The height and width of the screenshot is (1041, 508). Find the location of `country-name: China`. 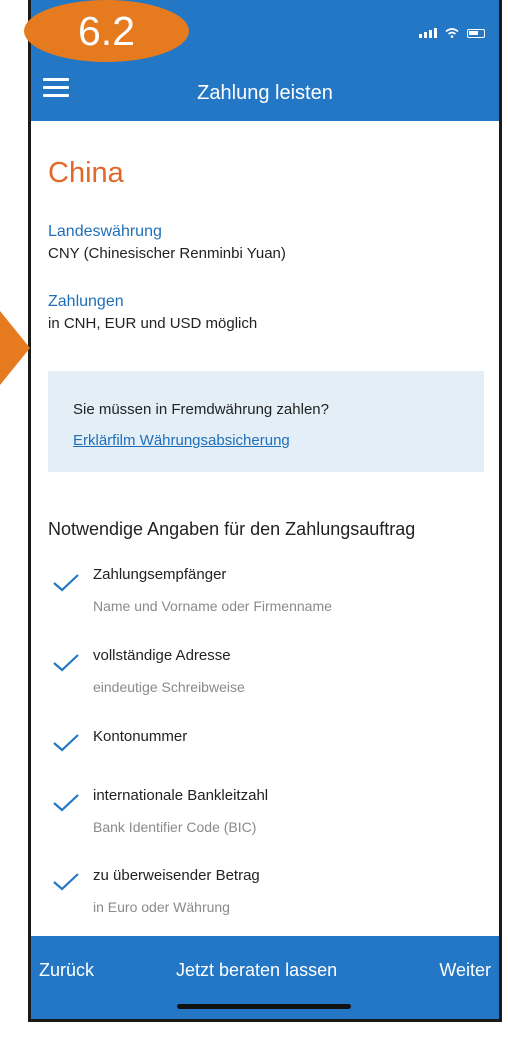

country-name: China is located at coordinates (86, 173).